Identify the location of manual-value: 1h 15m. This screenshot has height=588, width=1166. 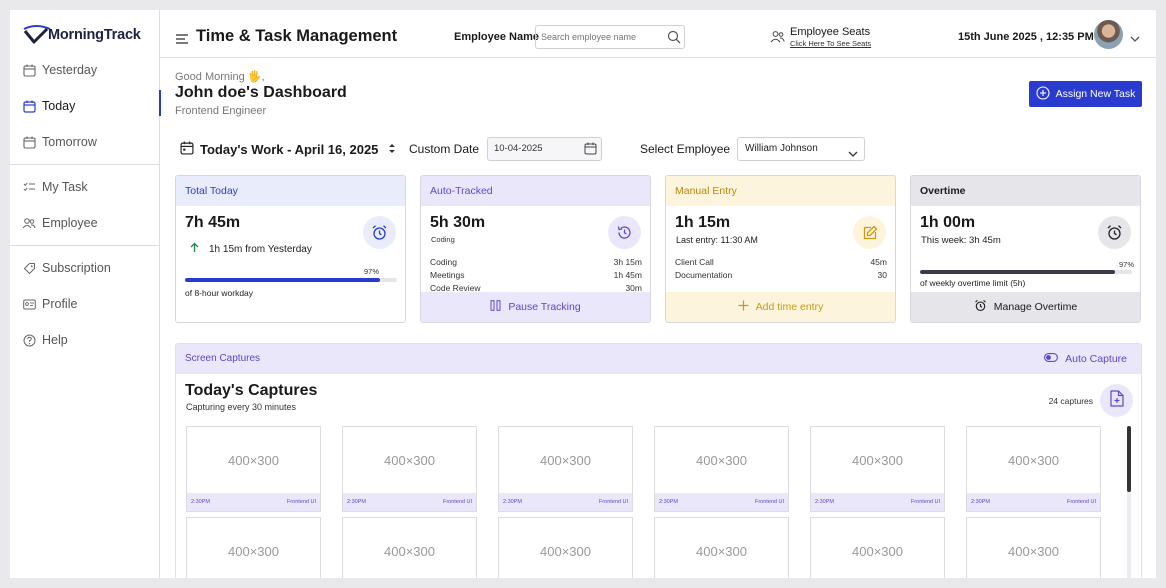
(703, 222).